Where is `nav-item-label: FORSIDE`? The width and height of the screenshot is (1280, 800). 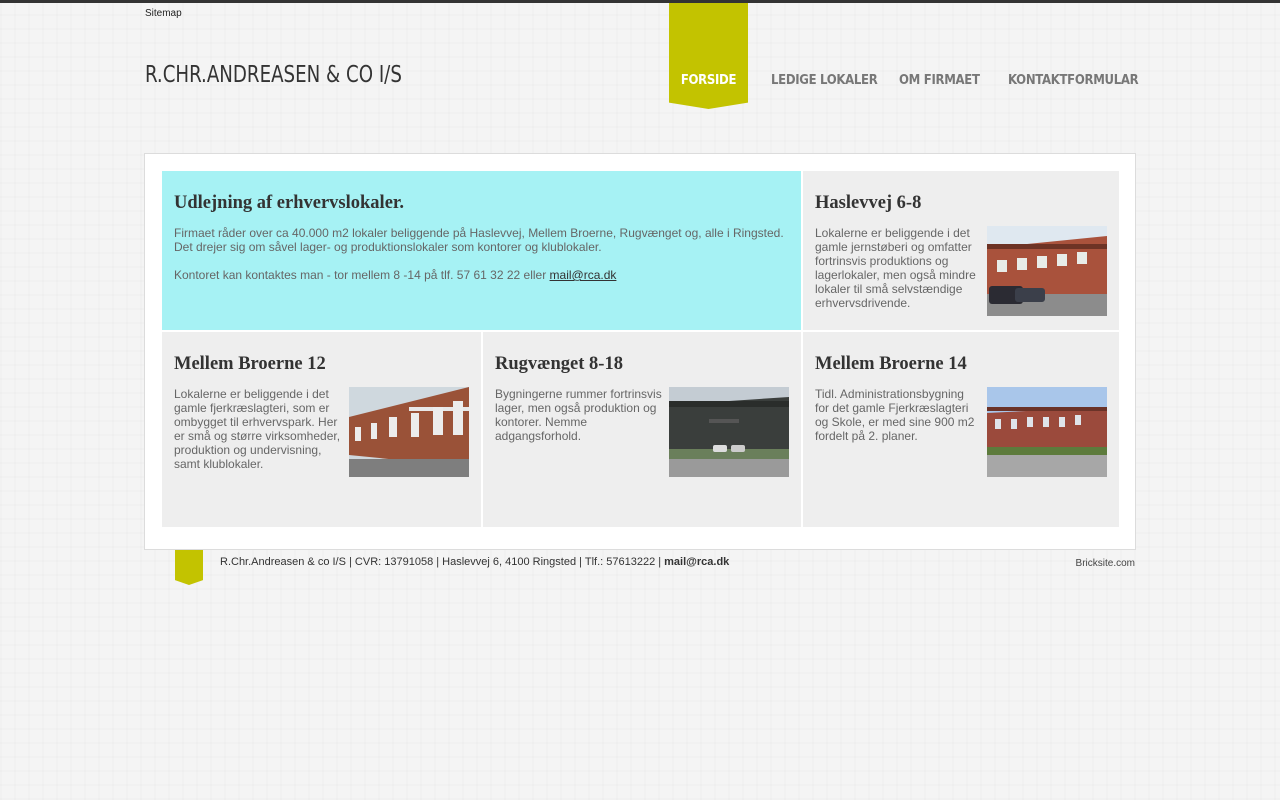 nav-item-label: FORSIDE is located at coordinates (708, 80).